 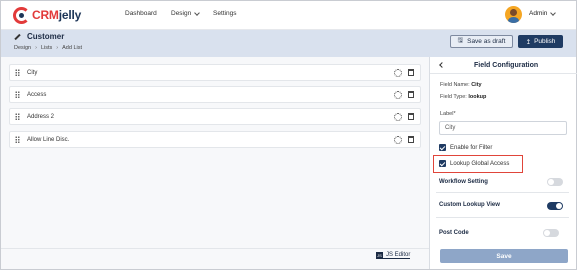 I want to click on lookup-global-access-label: Lookup Global Access, so click(x=480, y=163).